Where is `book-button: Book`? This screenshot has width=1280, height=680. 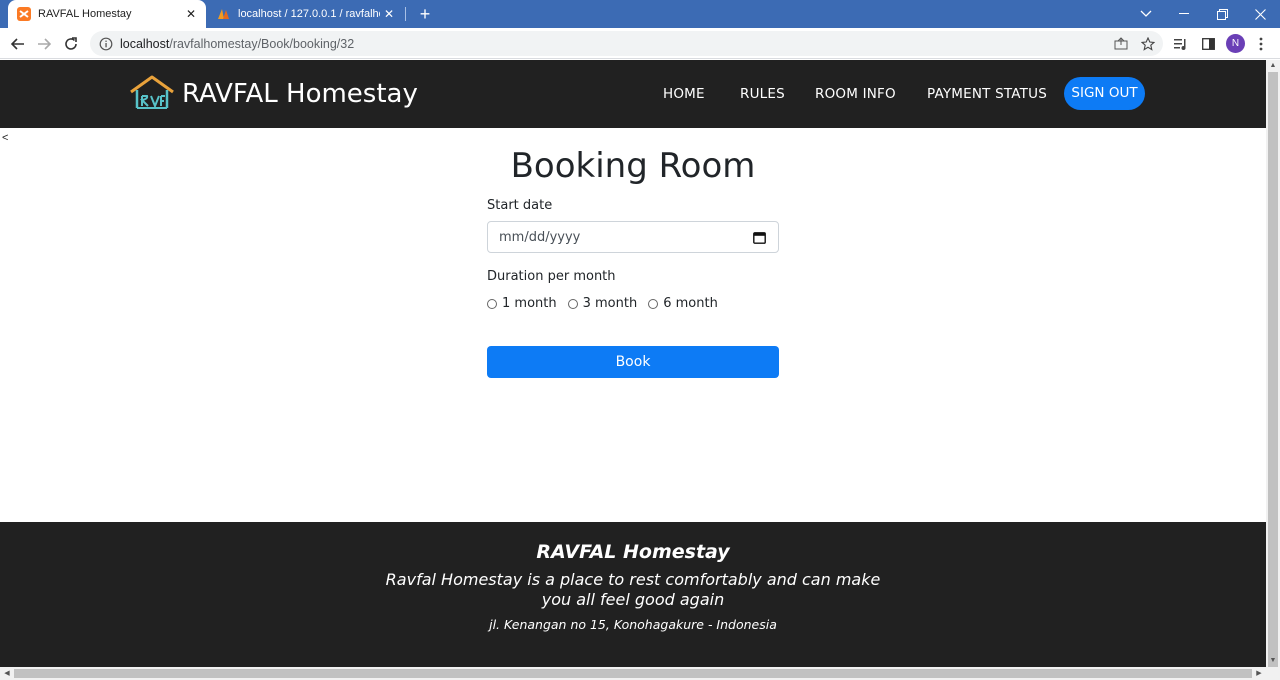
book-button: Book is located at coordinates (633, 362).